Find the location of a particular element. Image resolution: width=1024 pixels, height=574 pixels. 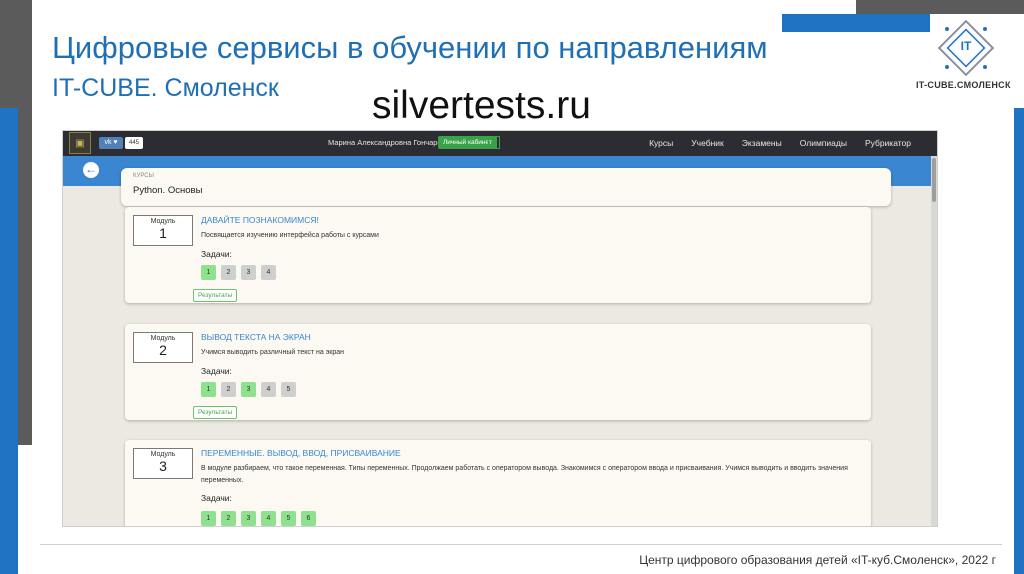

nav-item-courses: Курсы is located at coordinates (661, 143).